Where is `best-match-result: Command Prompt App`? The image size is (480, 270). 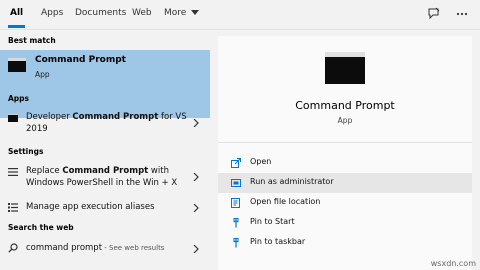
best-match-result: Command Prompt App is located at coordinates (105, 84).